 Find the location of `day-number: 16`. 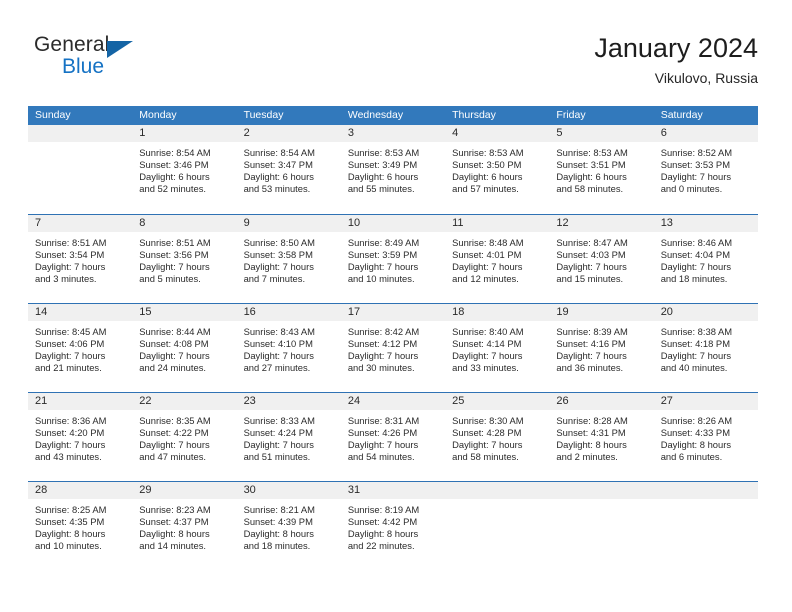

day-number: 16 is located at coordinates (288, 312).